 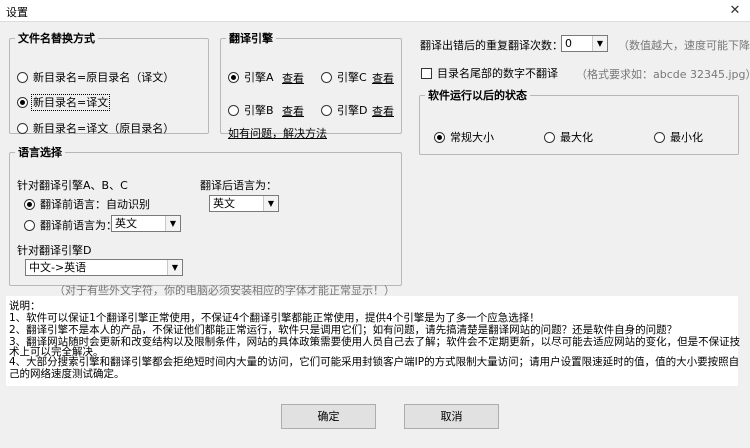 I want to click on engine-d-view-link: 查看, so click(x=383, y=111).